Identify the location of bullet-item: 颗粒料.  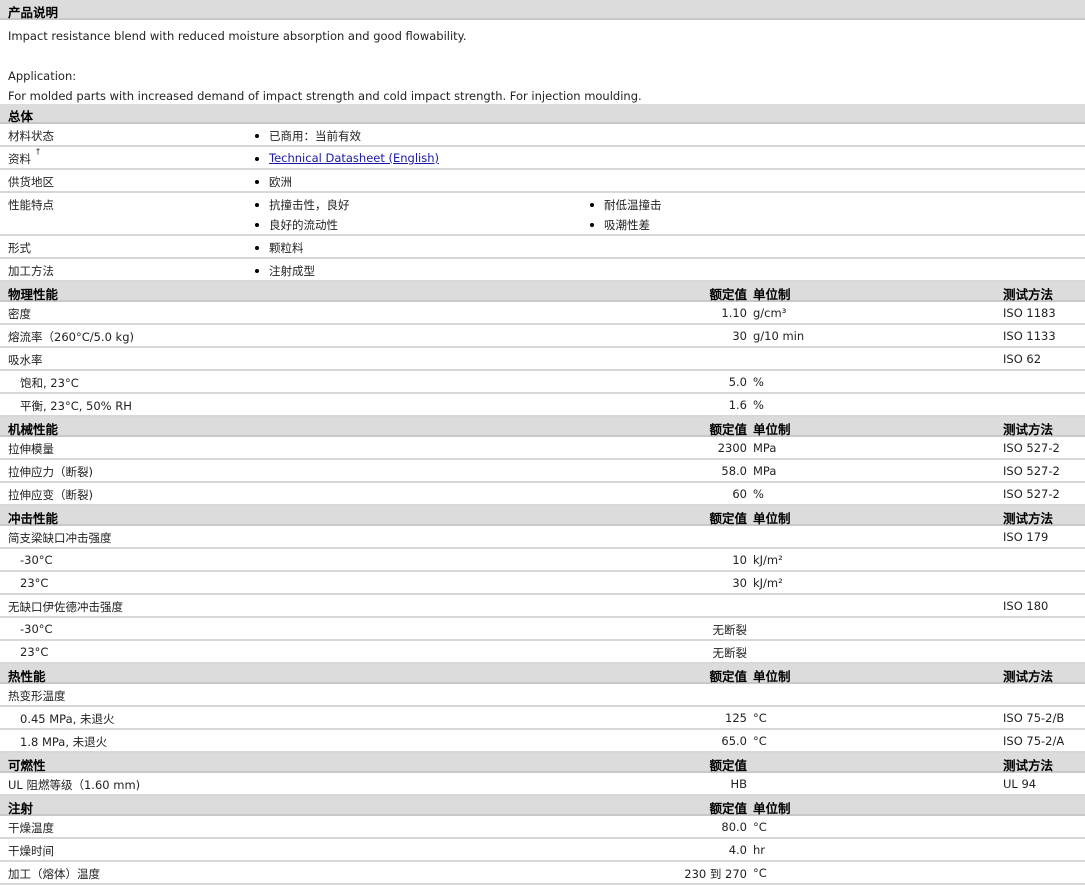
(279, 248).